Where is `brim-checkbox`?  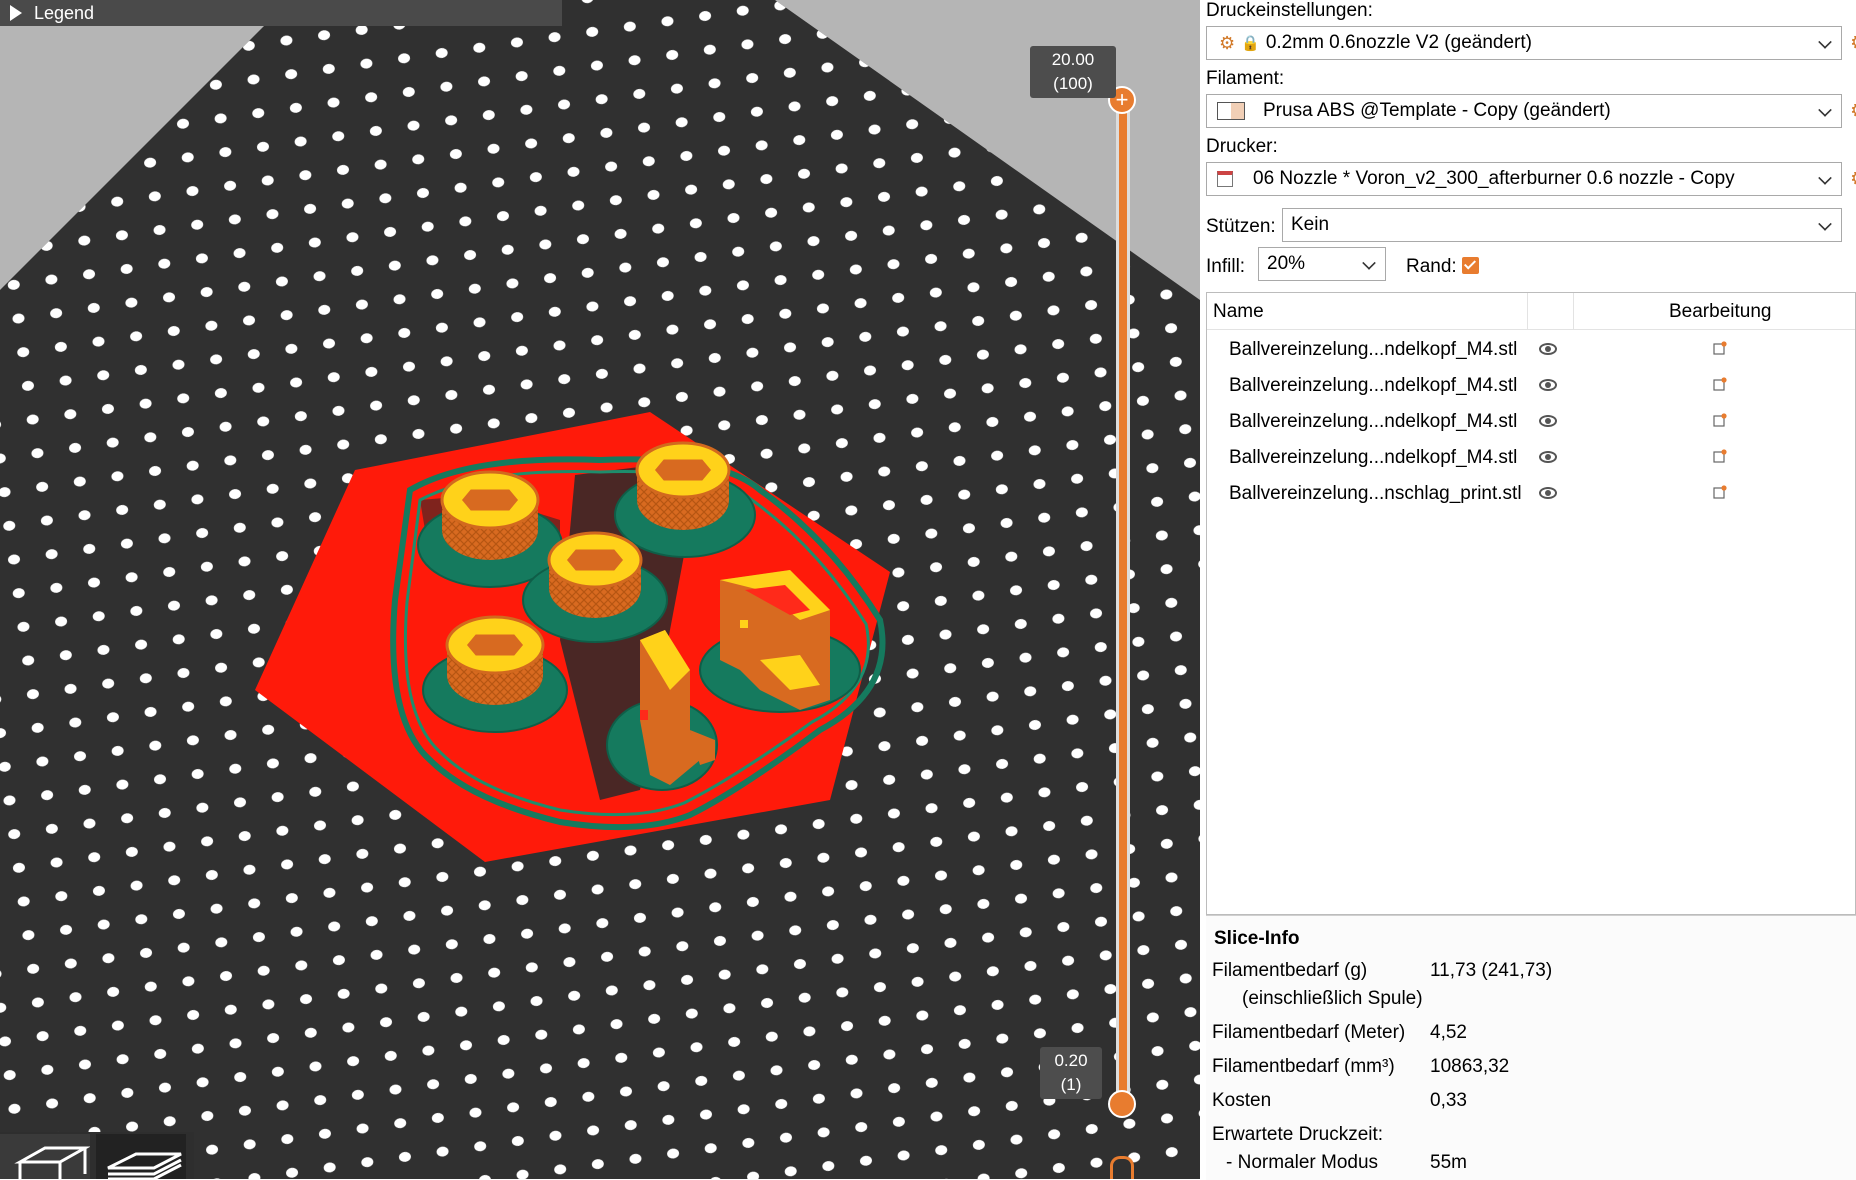 brim-checkbox is located at coordinates (1470, 265).